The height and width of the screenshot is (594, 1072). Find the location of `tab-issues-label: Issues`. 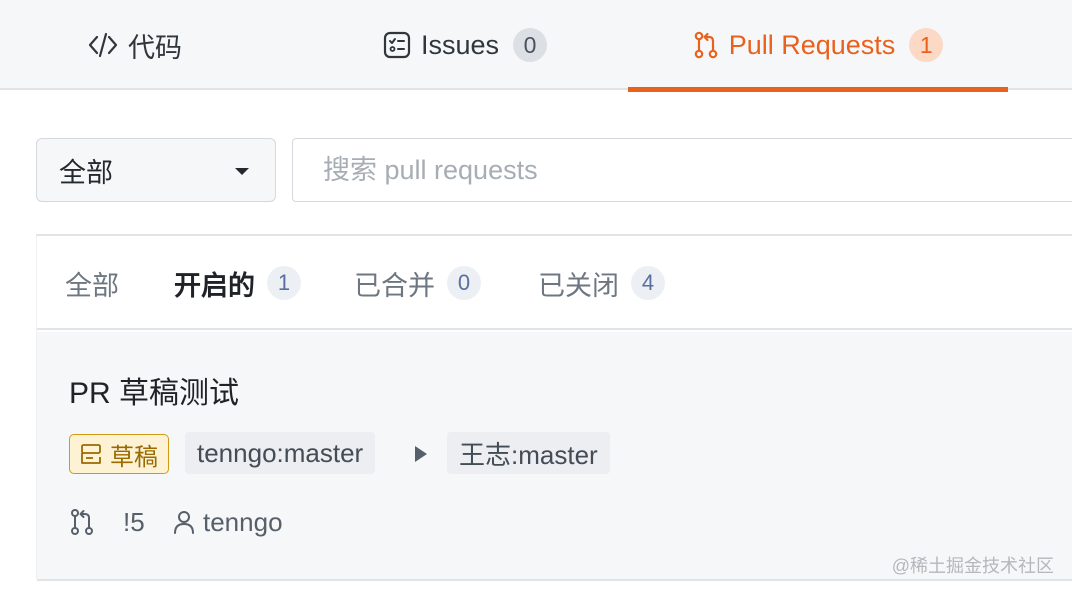

tab-issues-label: Issues is located at coordinates (460, 44).